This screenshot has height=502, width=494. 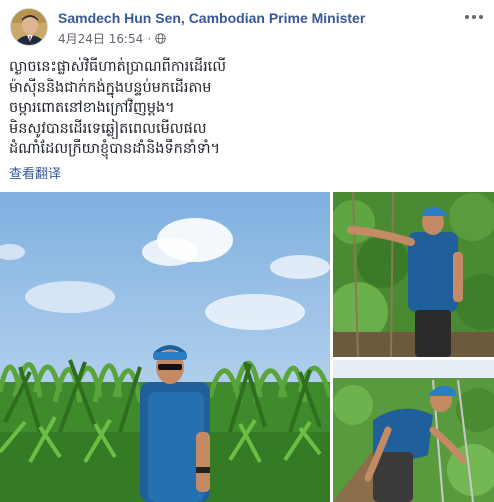 What do you see at coordinates (160, 38) in the screenshot?
I see `globe-icon` at bounding box center [160, 38].